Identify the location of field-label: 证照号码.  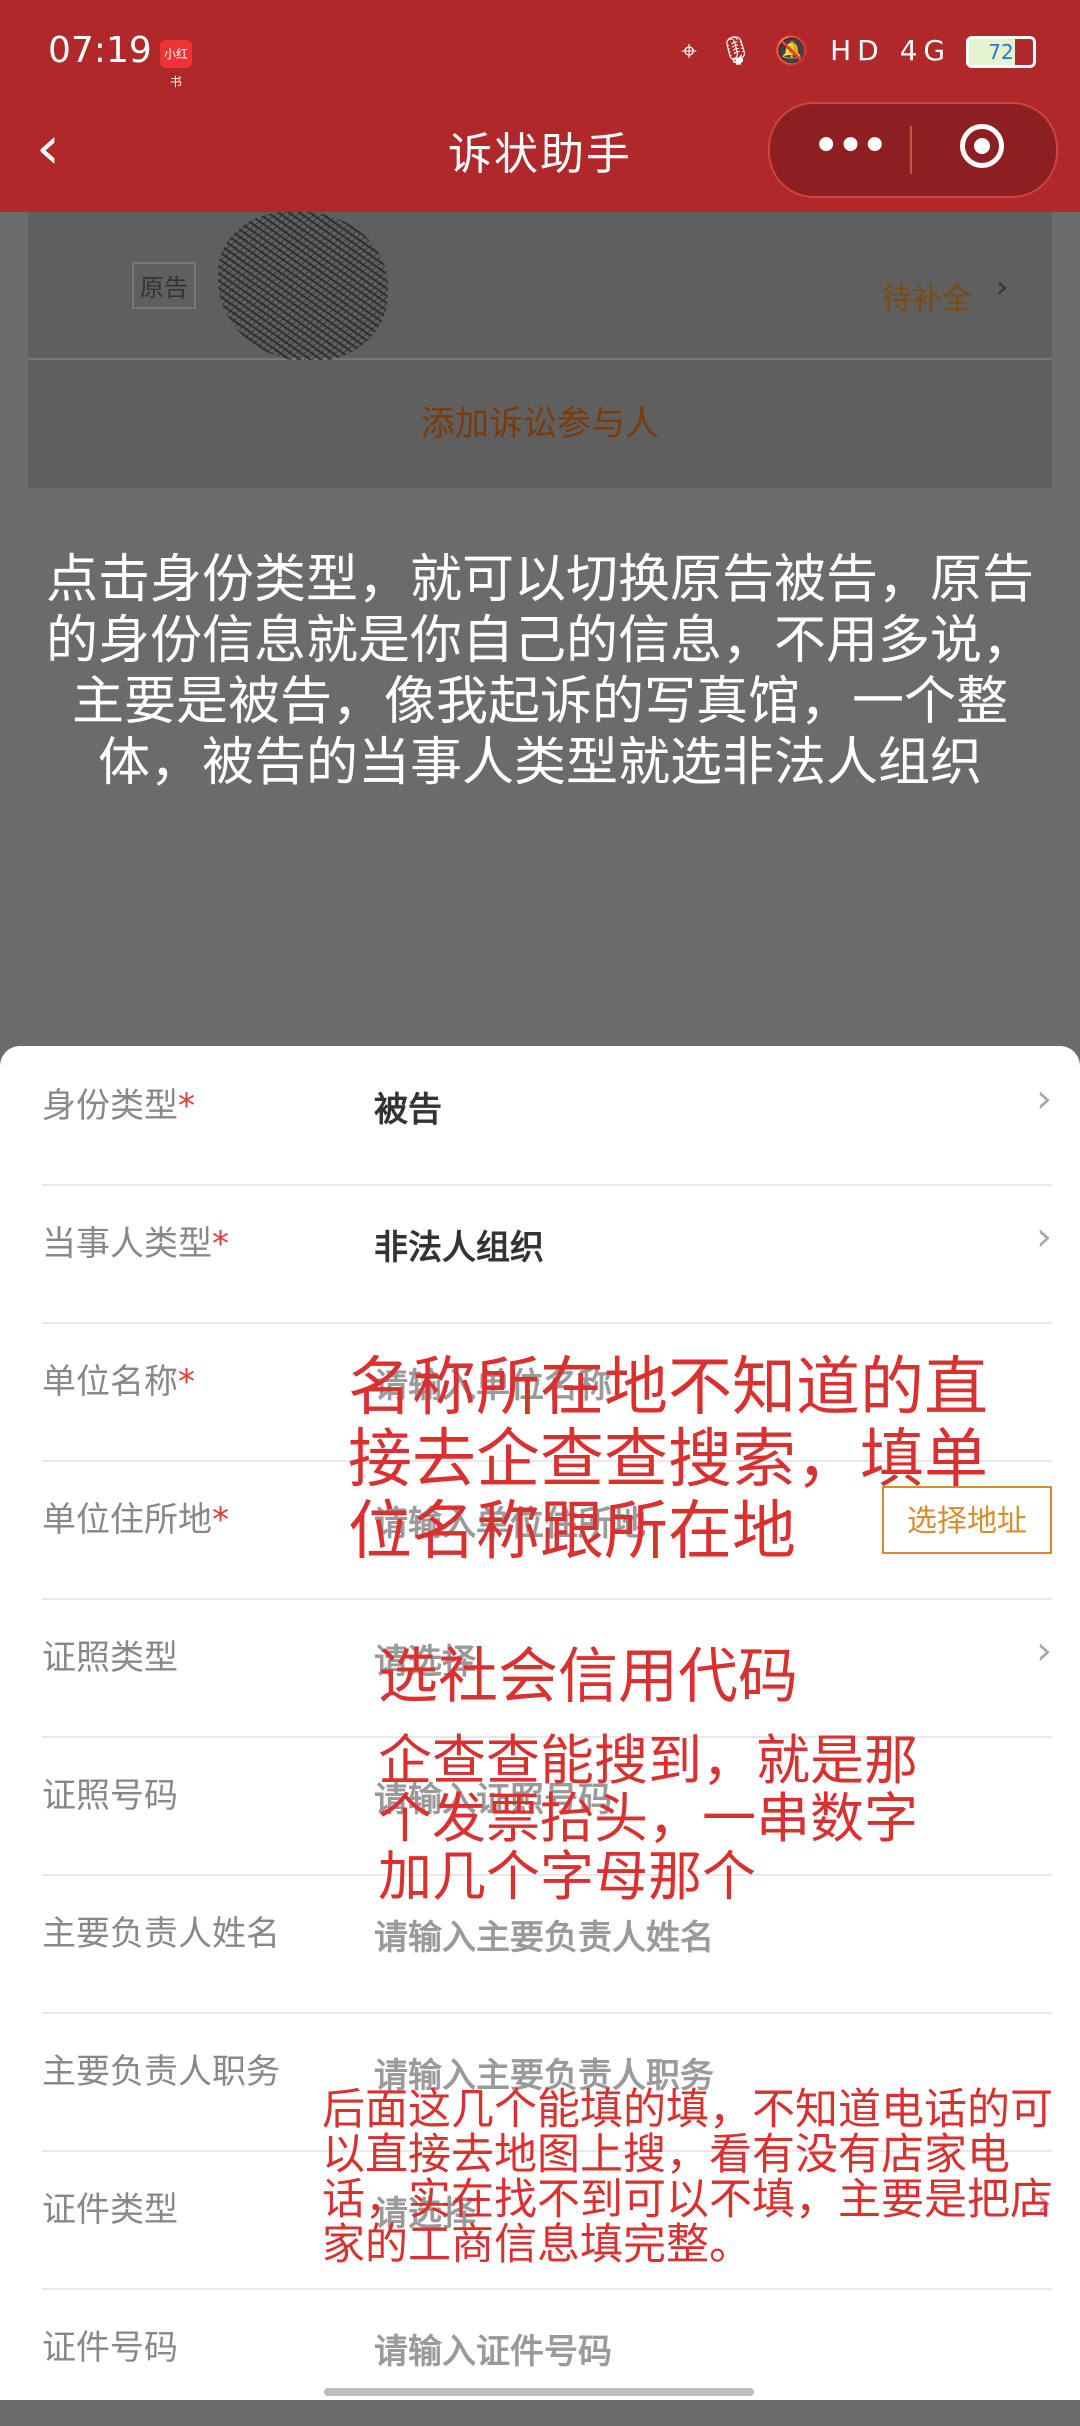
(110, 1796).